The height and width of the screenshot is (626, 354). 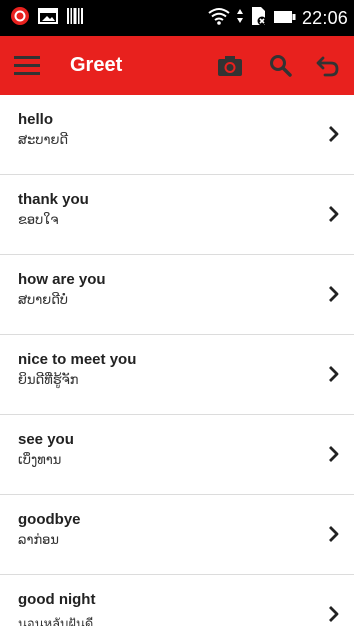 What do you see at coordinates (57, 599) in the screenshot?
I see `phrase-english: good night` at bounding box center [57, 599].